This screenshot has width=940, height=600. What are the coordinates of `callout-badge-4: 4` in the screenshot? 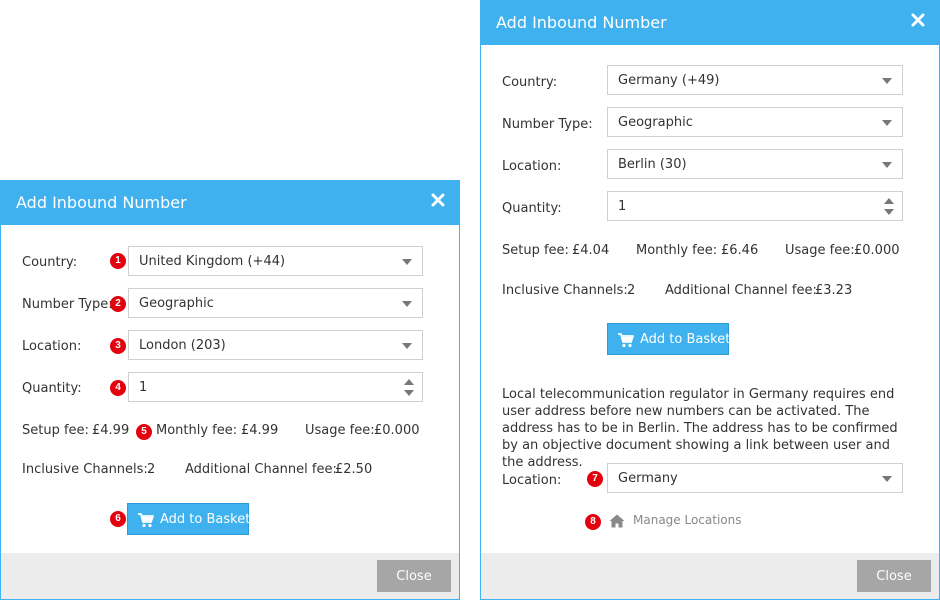 It's located at (118, 388).